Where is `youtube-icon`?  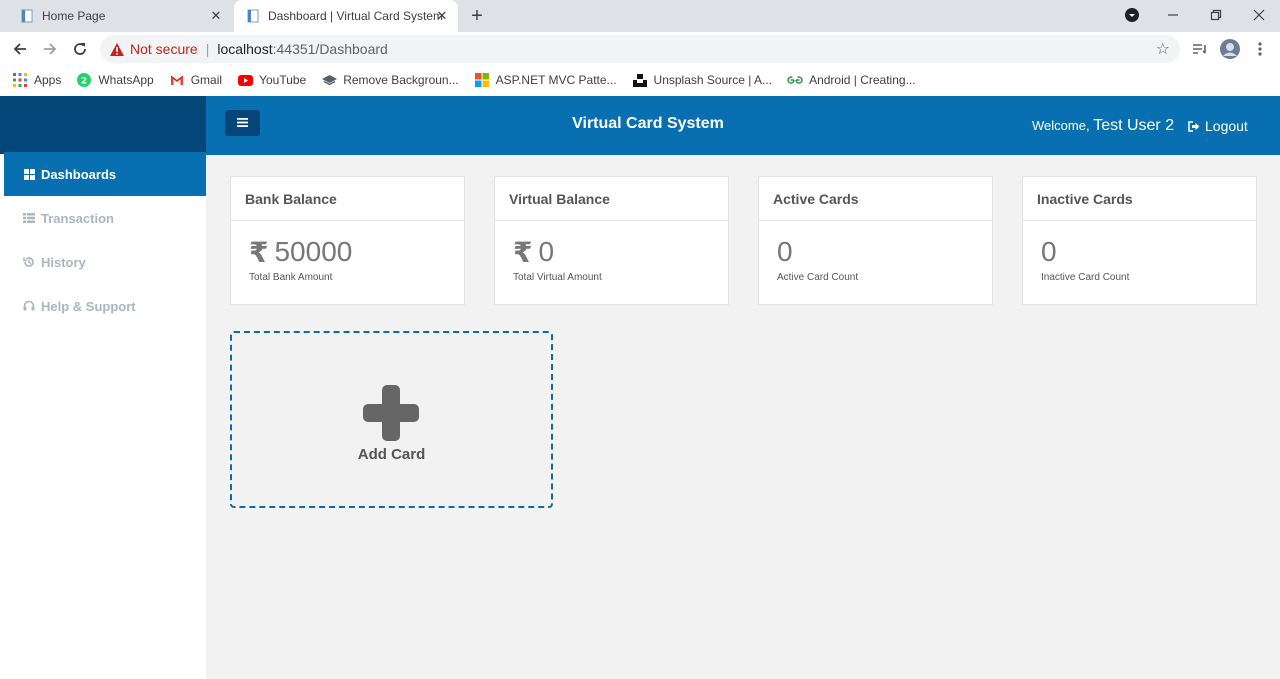
youtube-icon is located at coordinates (245, 80).